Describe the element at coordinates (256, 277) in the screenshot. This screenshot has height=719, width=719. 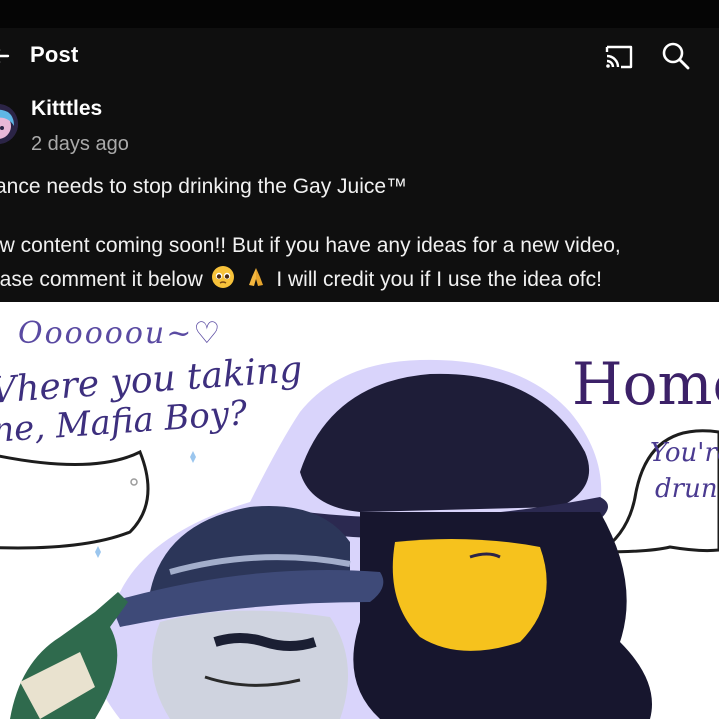
I see `folded-hands-emoji` at that location.